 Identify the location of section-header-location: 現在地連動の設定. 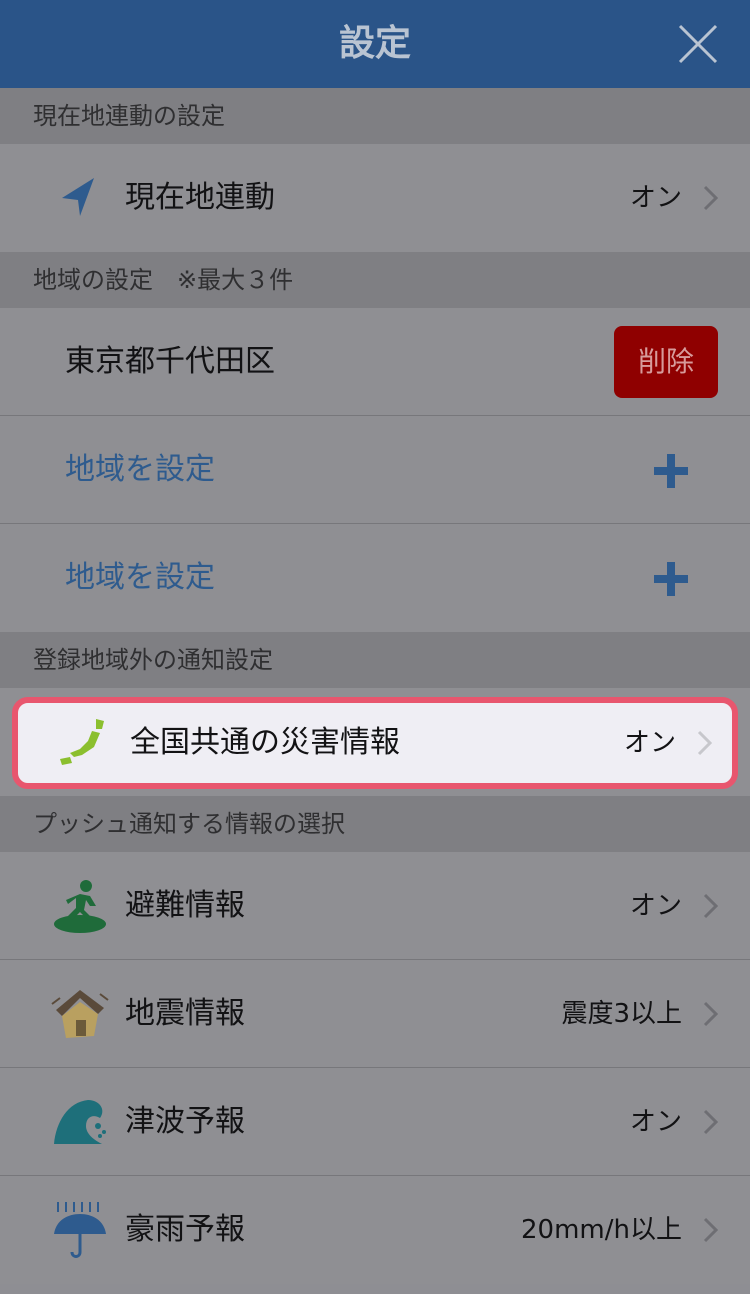
(375, 116).